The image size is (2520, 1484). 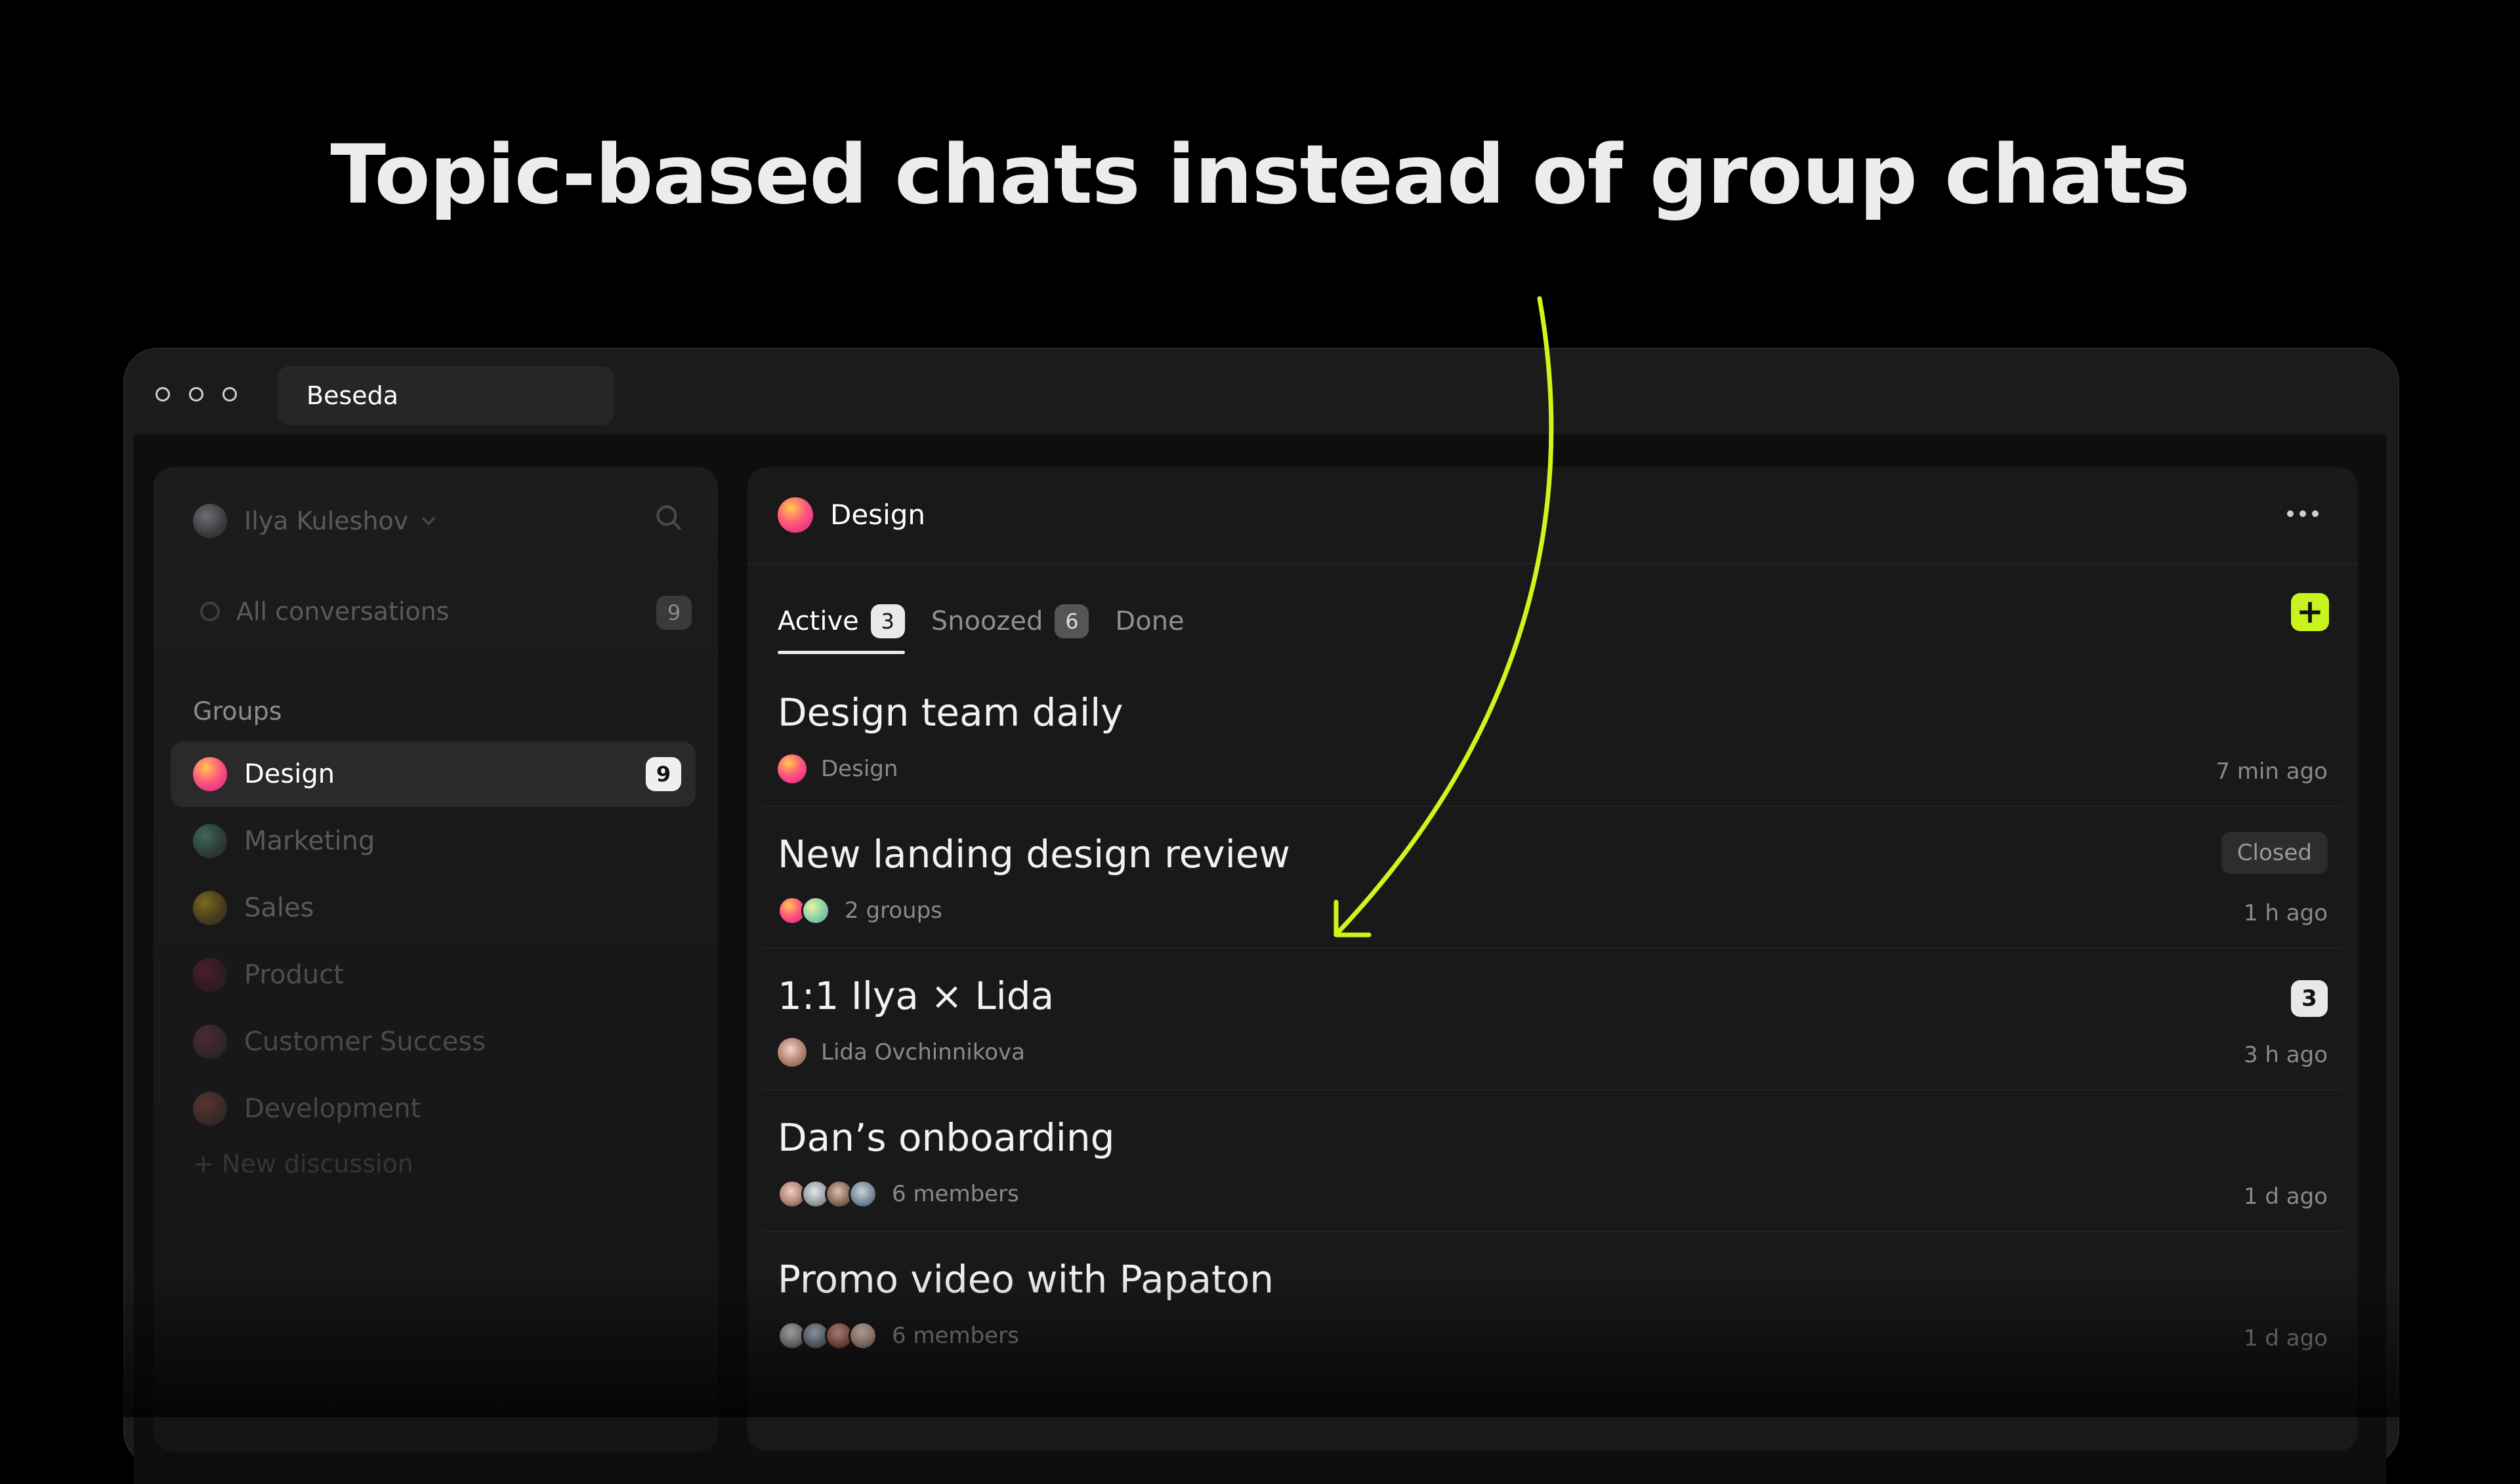 I want to click on chat-subtitle: 2 groups, so click(x=893, y=910).